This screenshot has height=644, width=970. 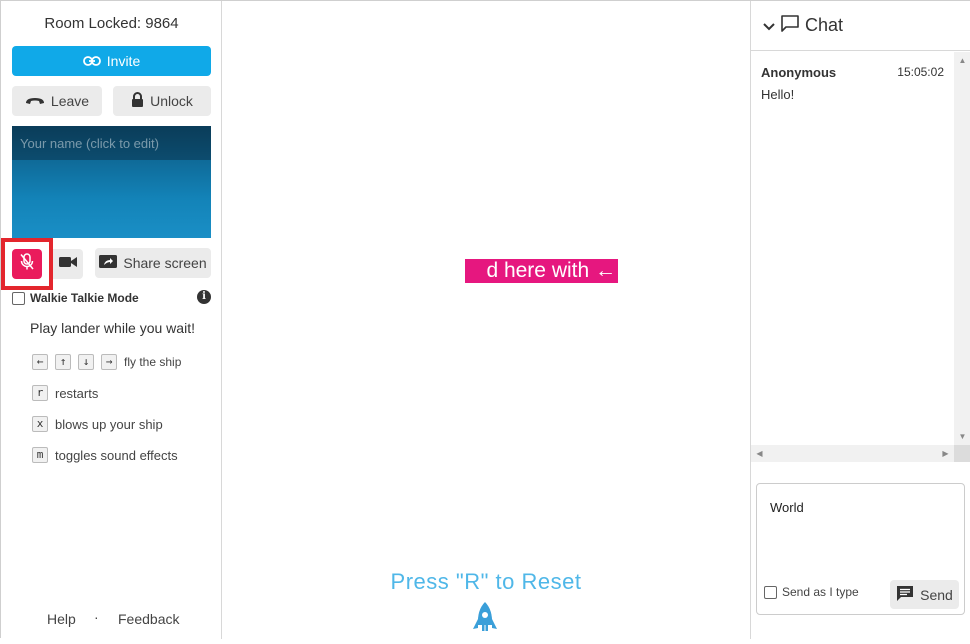 What do you see at coordinates (769, 25) in the screenshot?
I see `chevron-down-icon` at bounding box center [769, 25].